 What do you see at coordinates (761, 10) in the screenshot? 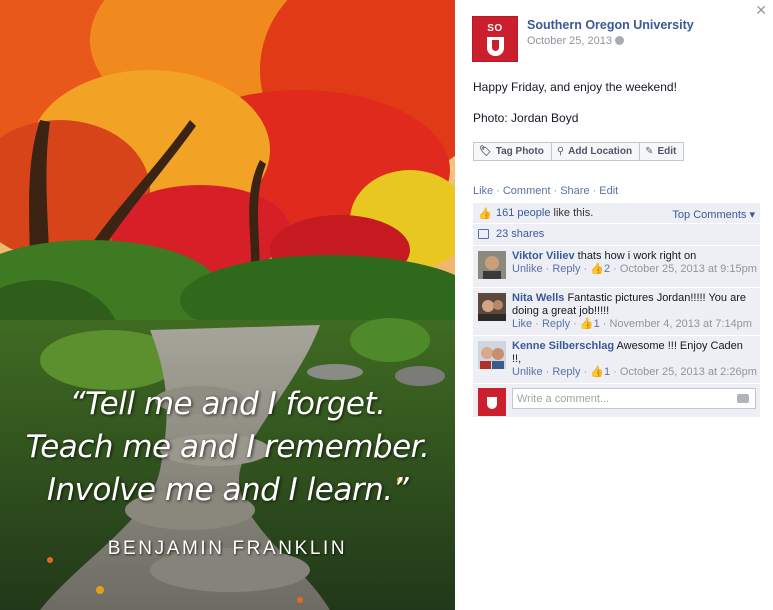
I see `close-icon: ✕` at bounding box center [761, 10].